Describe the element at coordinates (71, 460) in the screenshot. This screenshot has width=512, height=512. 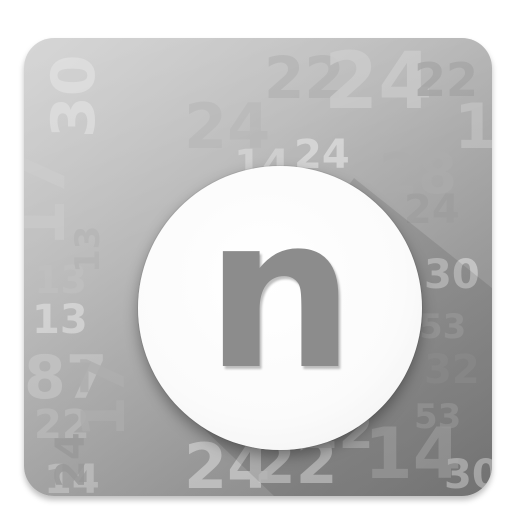
I see `pattern-number: 24` at that location.